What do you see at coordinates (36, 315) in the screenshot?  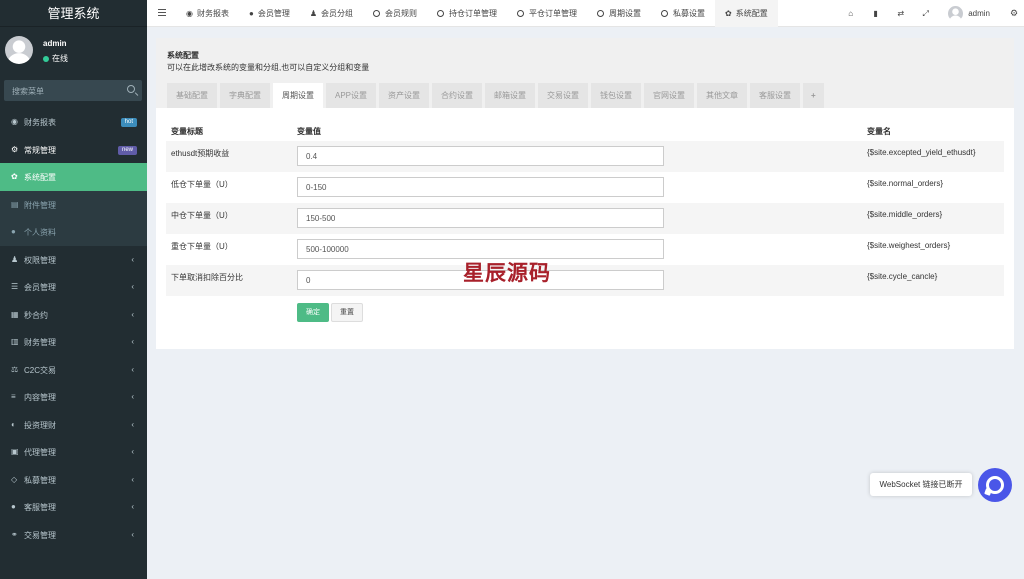 I see `sidebar-item-label: 秒合约` at bounding box center [36, 315].